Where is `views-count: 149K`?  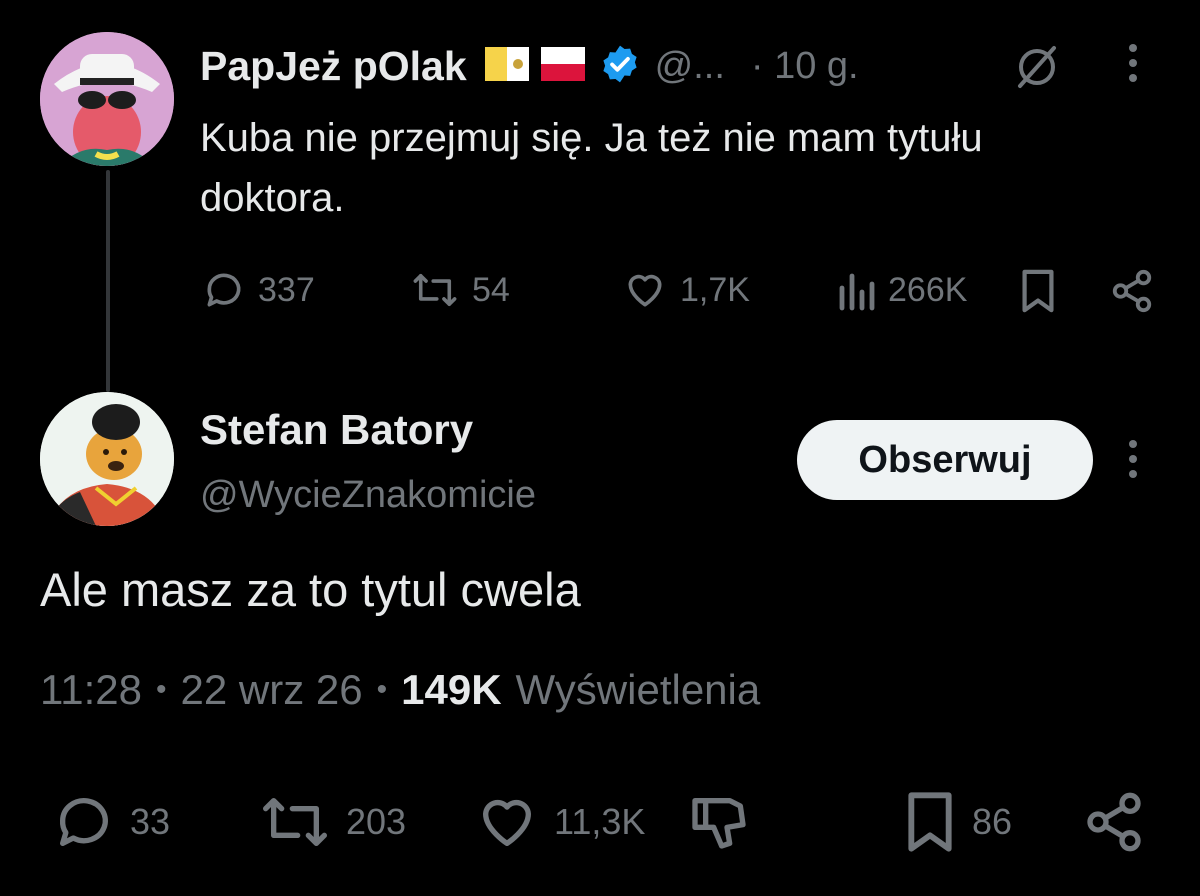
views-count: 149K is located at coordinates (451, 690).